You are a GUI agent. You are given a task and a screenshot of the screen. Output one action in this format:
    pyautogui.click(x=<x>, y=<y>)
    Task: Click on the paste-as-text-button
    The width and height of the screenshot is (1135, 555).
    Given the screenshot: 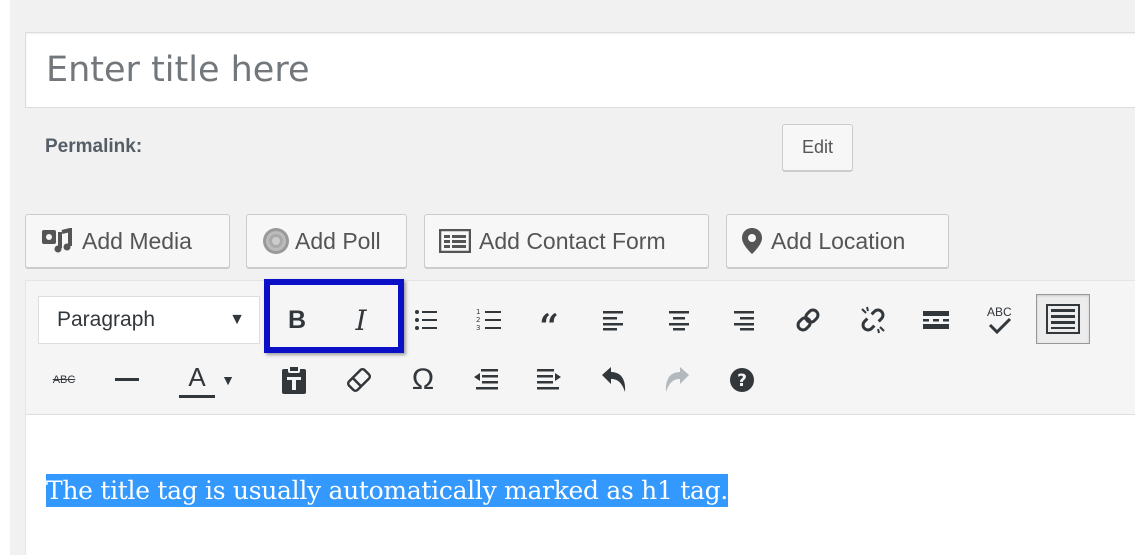 What is the action you would take?
    pyautogui.click(x=294, y=380)
    